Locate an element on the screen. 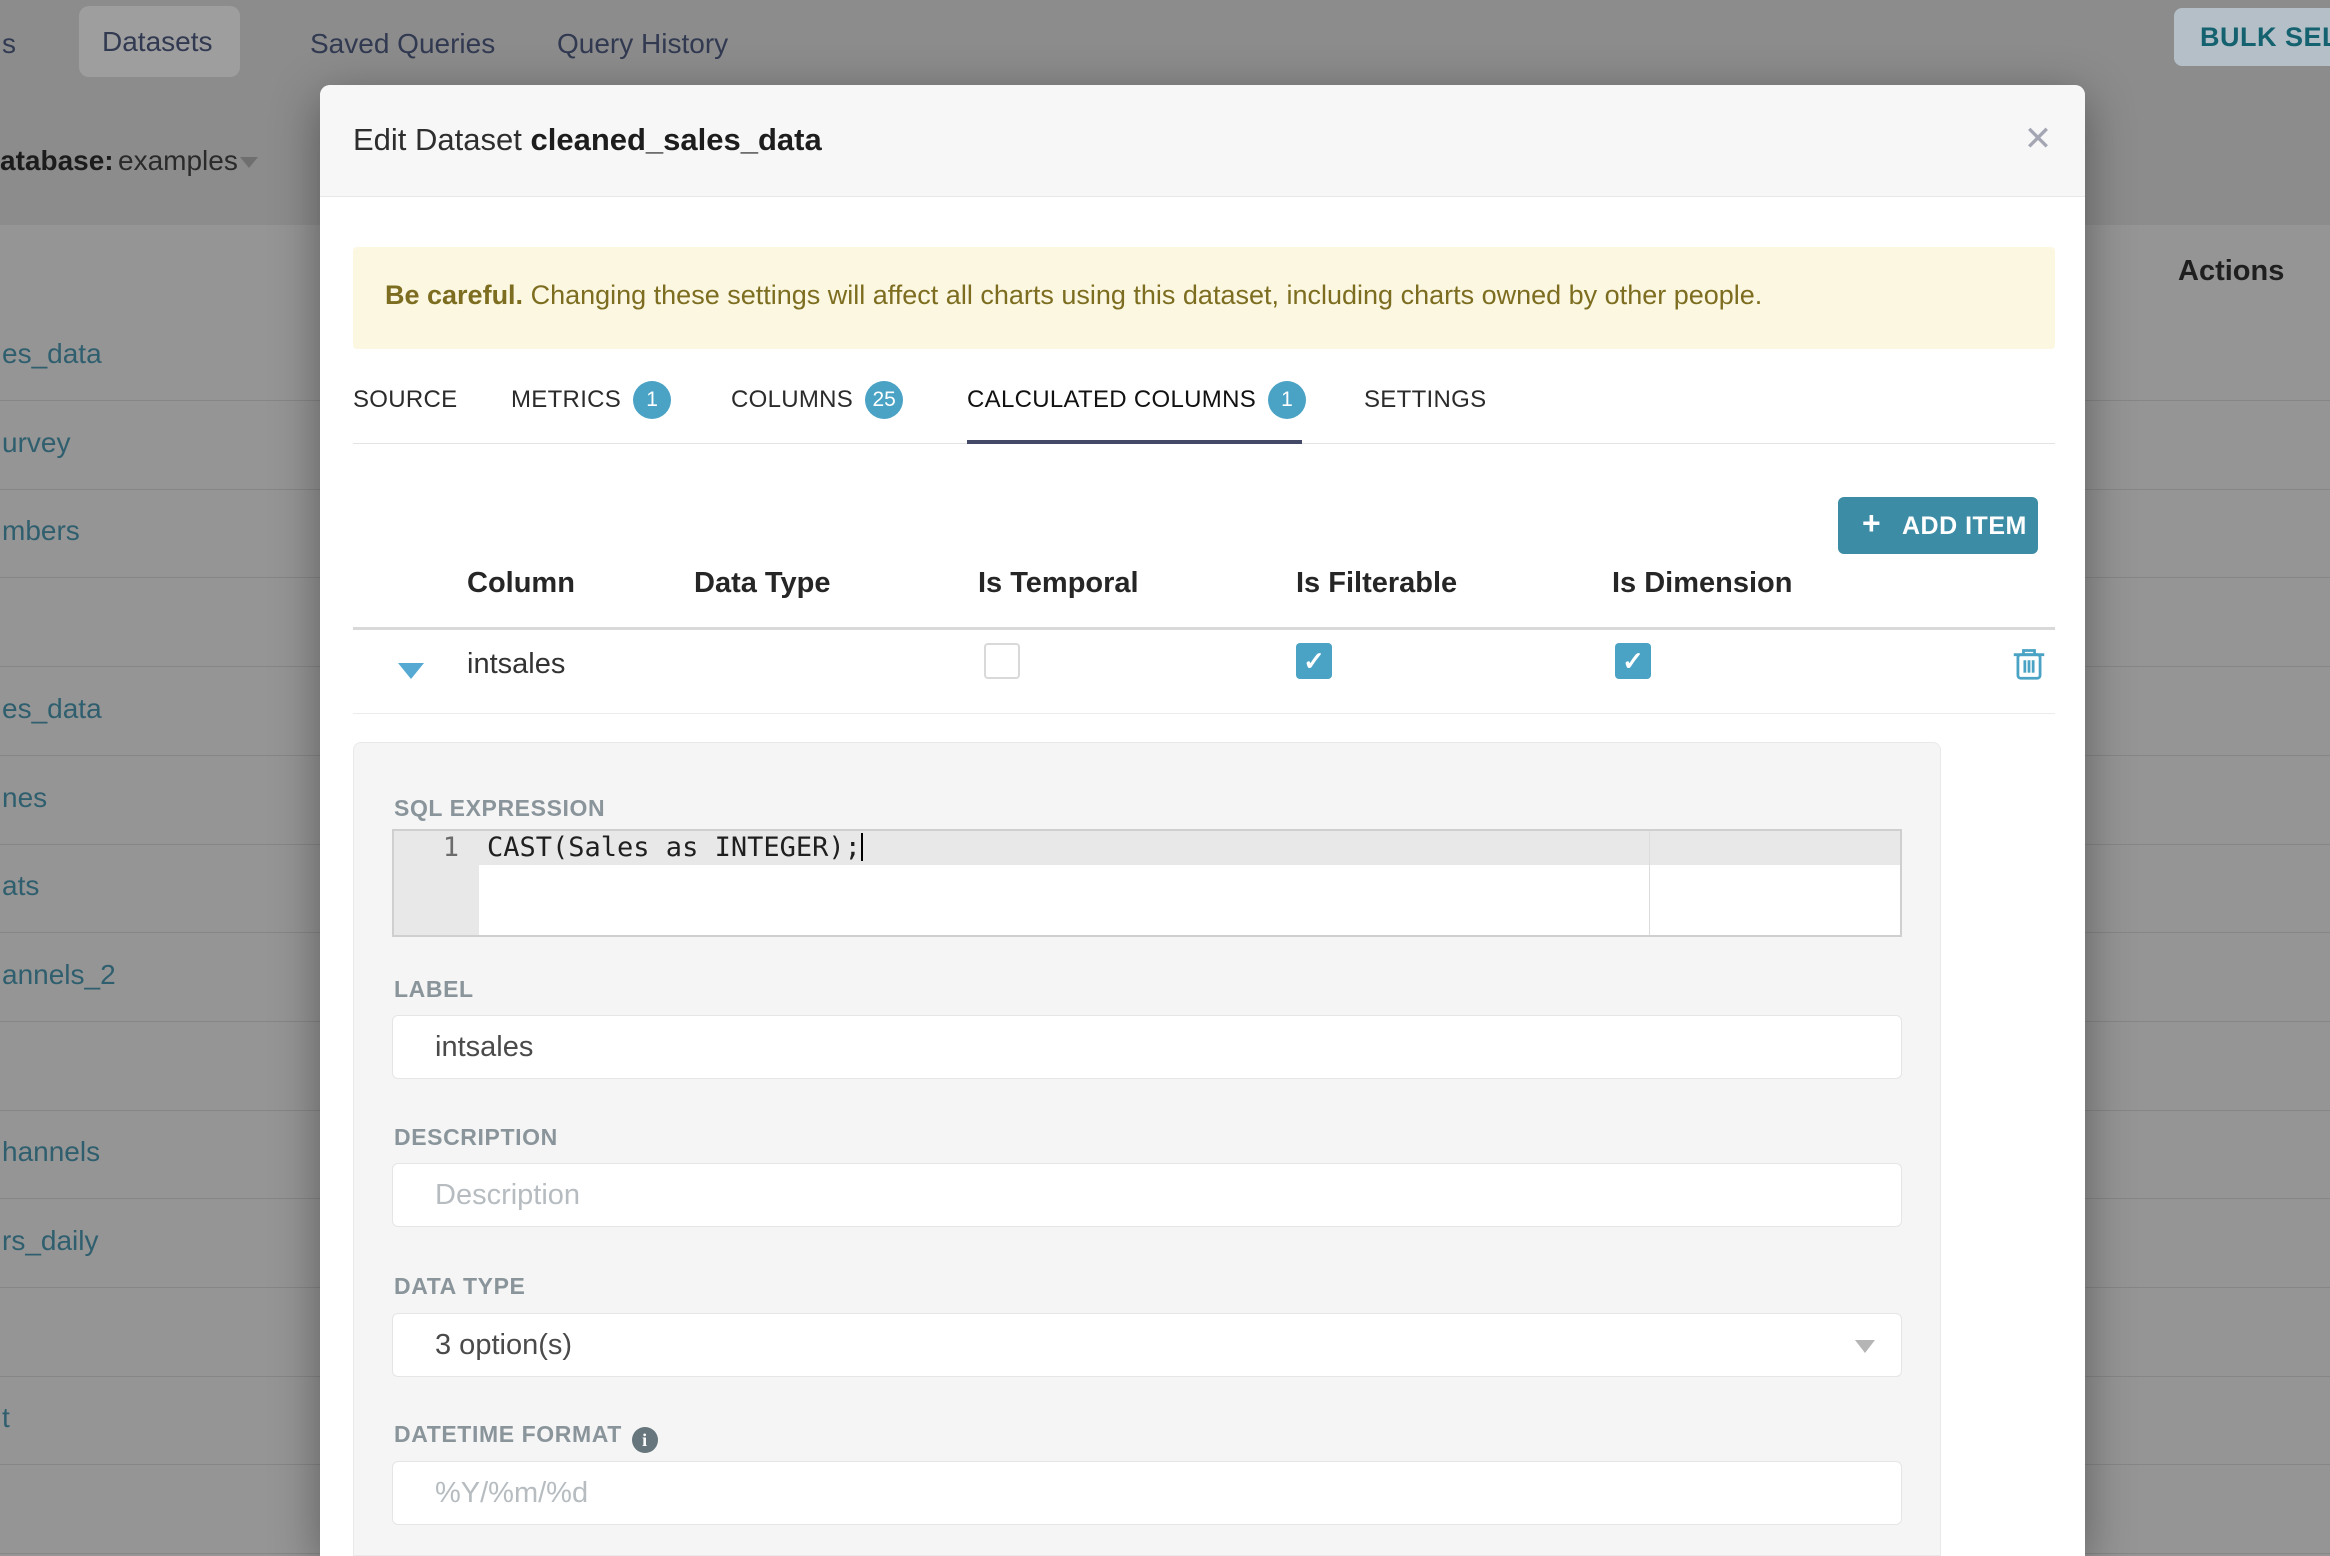  add-item-label: ADD ITEM is located at coordinates (1964, 526).